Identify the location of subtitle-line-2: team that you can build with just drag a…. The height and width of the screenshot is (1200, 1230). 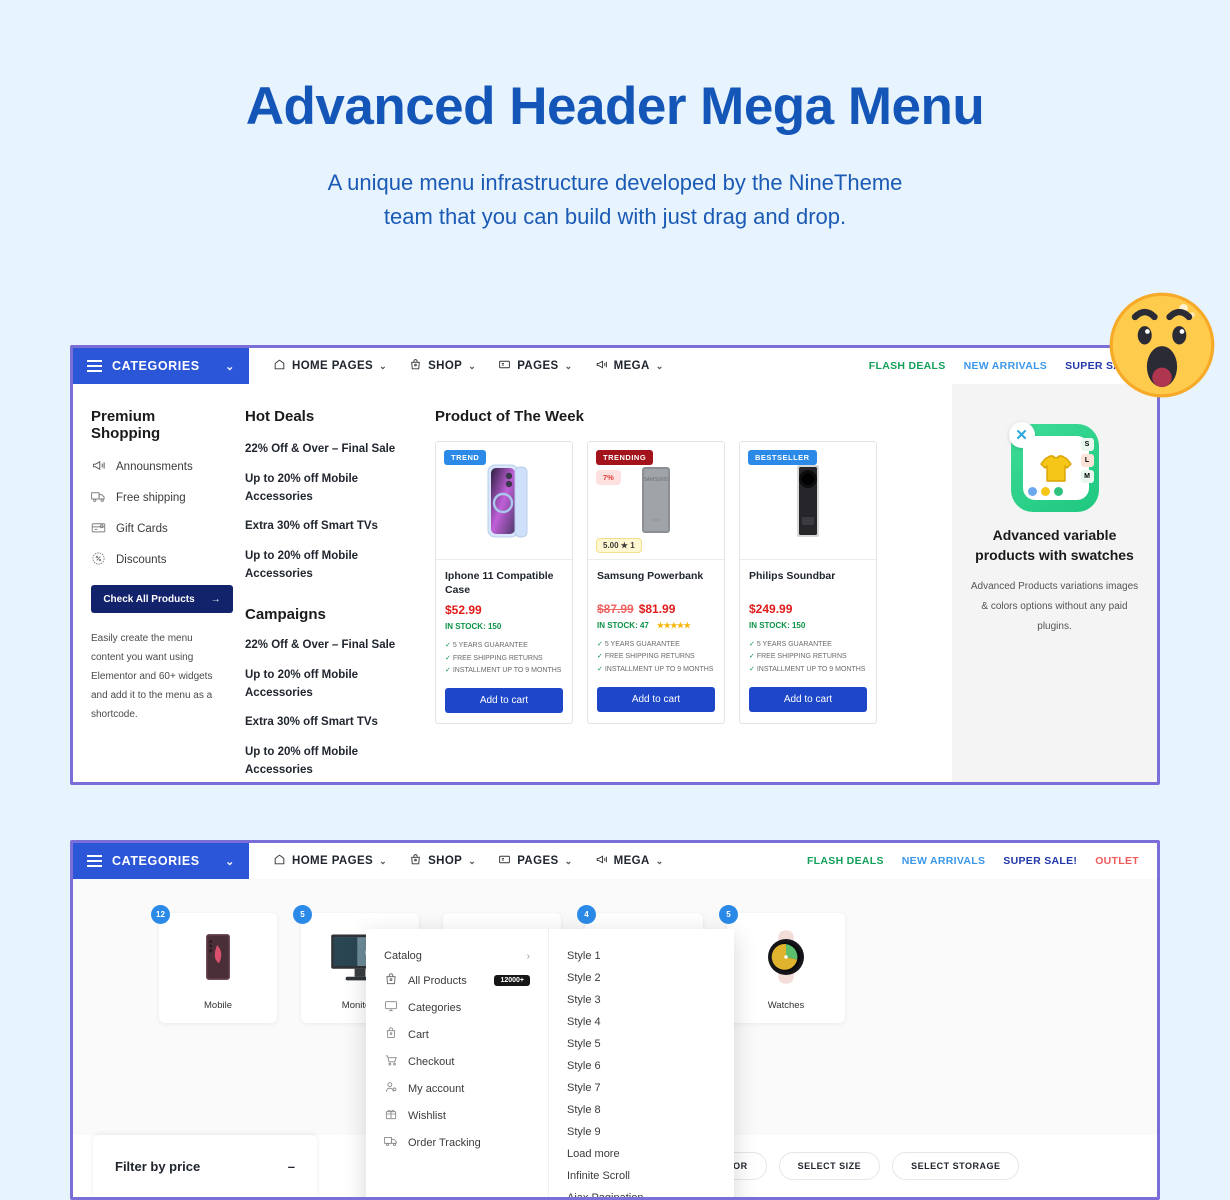
(615, 217).